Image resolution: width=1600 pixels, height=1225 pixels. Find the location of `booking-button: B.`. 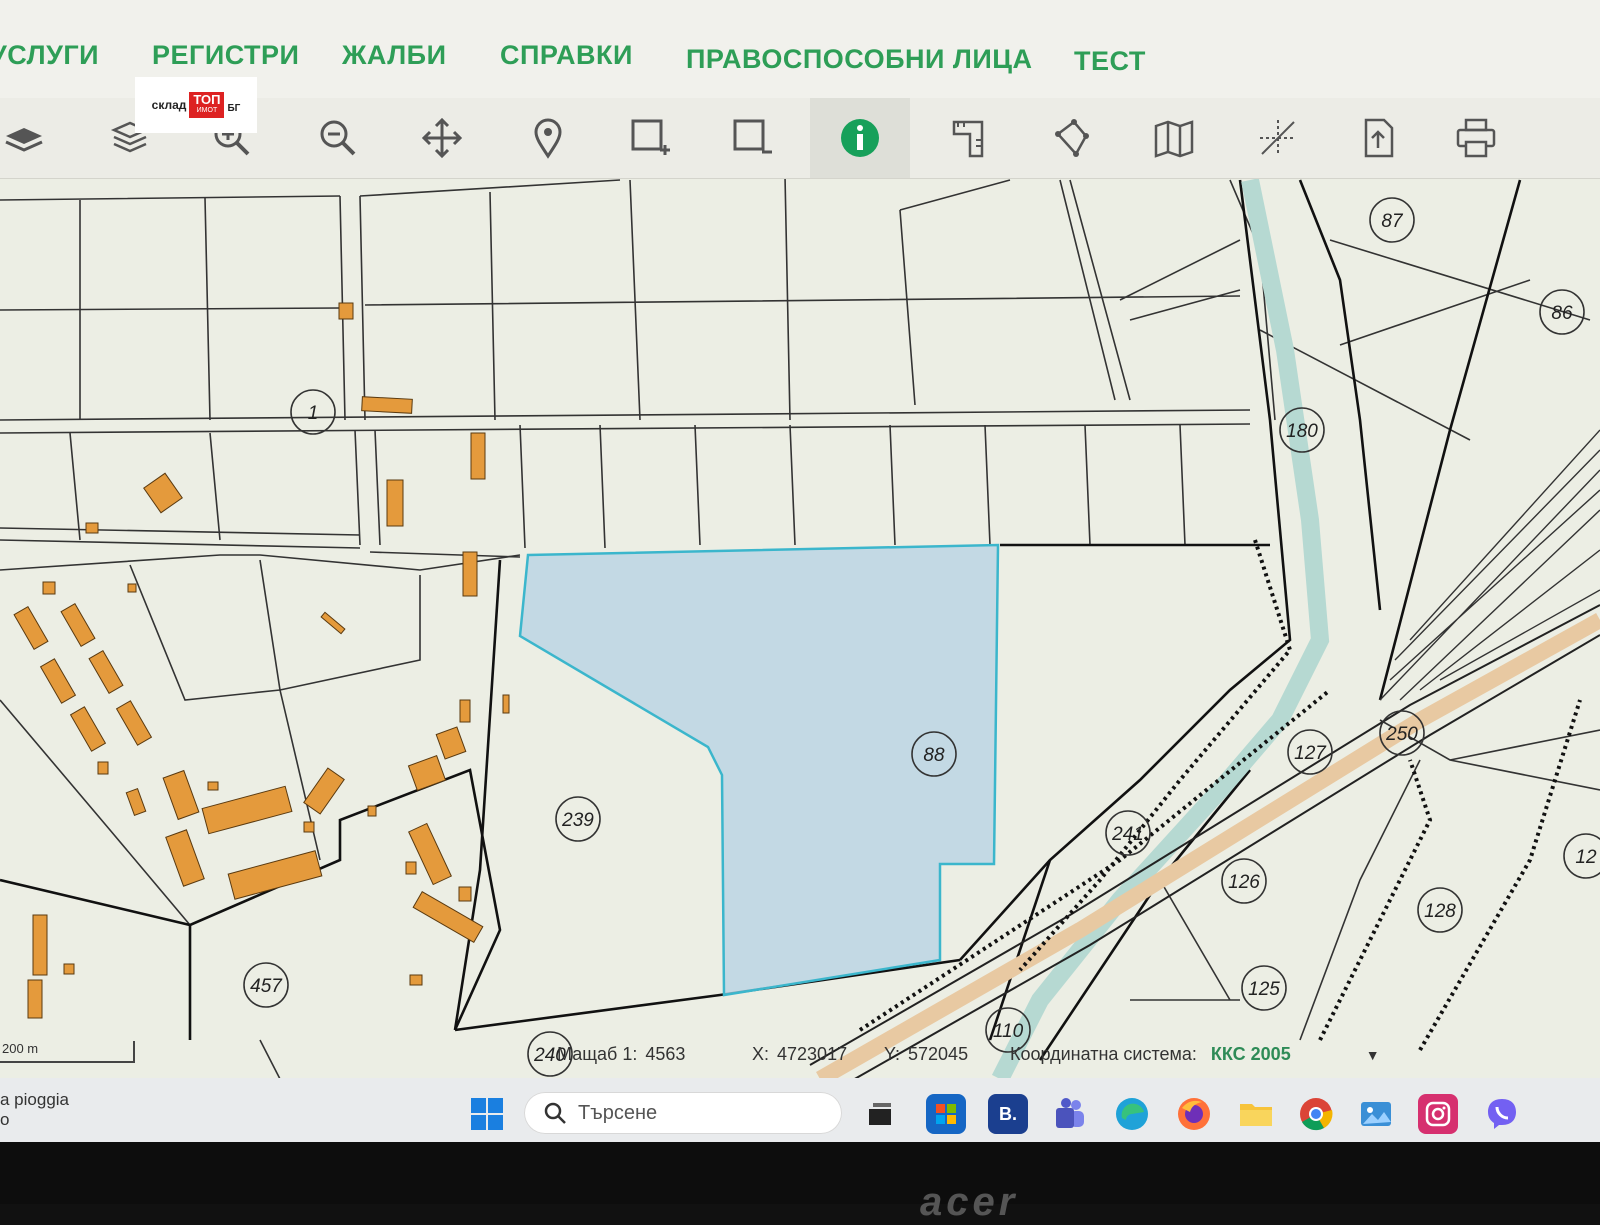

booking-button: B. is located at coordinates (1008, 1114).